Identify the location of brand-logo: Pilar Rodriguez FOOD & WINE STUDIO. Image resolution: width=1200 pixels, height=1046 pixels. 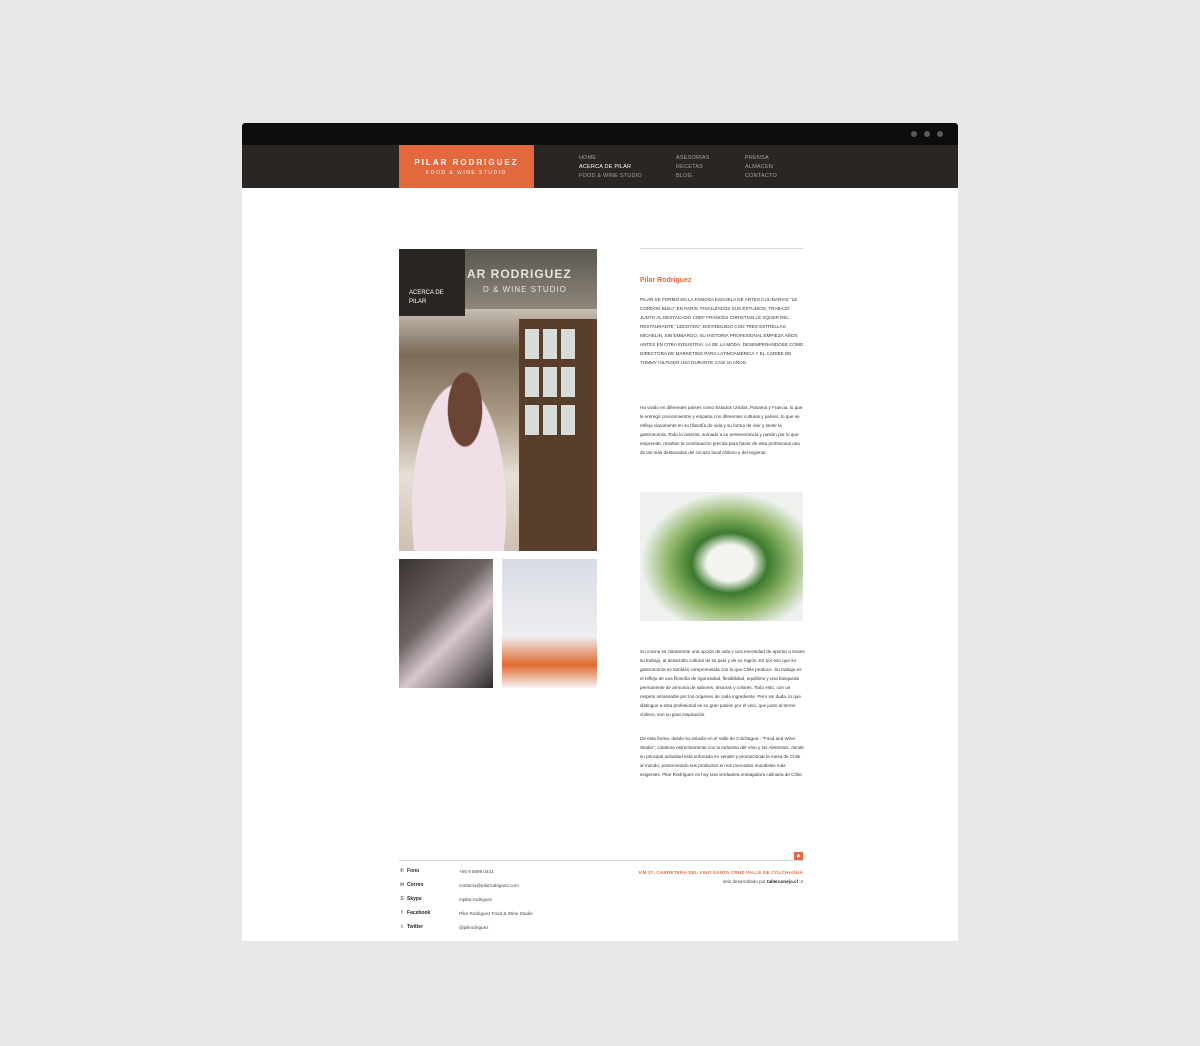
(466, 166).